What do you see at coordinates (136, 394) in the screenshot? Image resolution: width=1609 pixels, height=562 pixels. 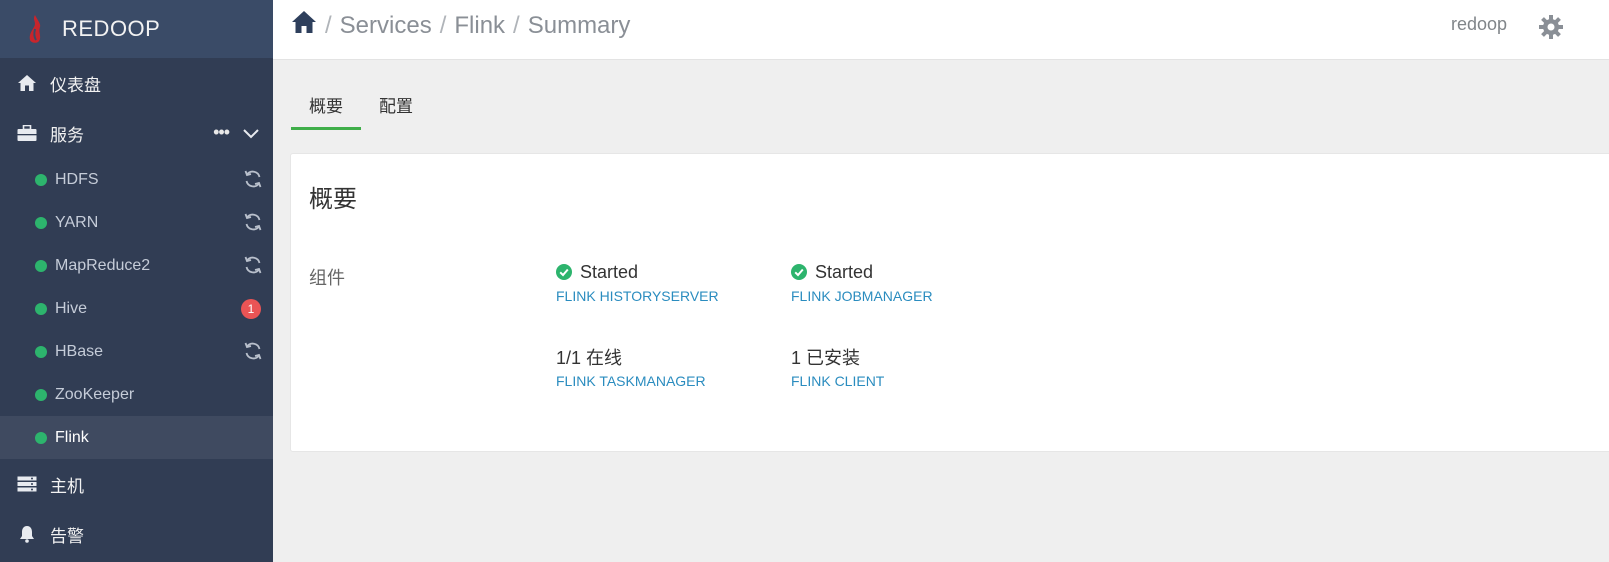 I see `sidebar-item-zookeeper: ZooKeeper` at bounding box center [136, 394].